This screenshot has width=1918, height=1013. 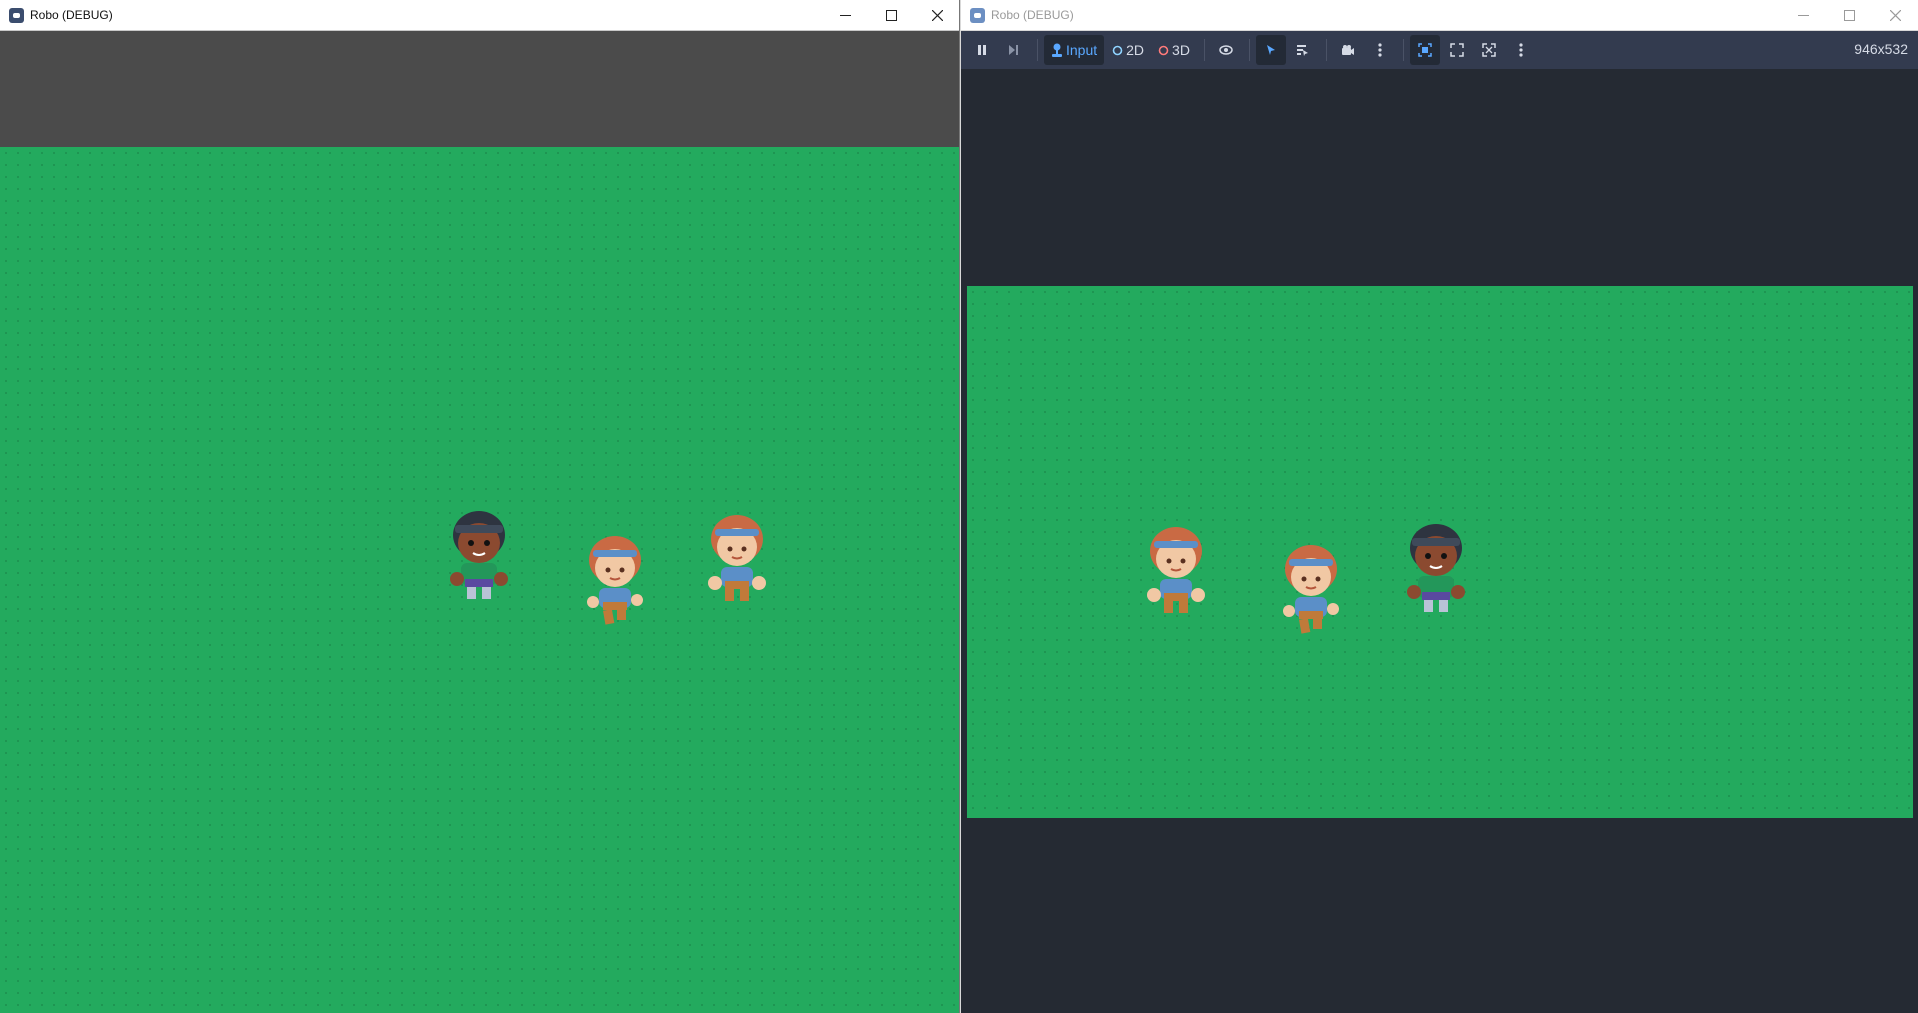 I want to click on pause-button, so click(x=982, y=50).